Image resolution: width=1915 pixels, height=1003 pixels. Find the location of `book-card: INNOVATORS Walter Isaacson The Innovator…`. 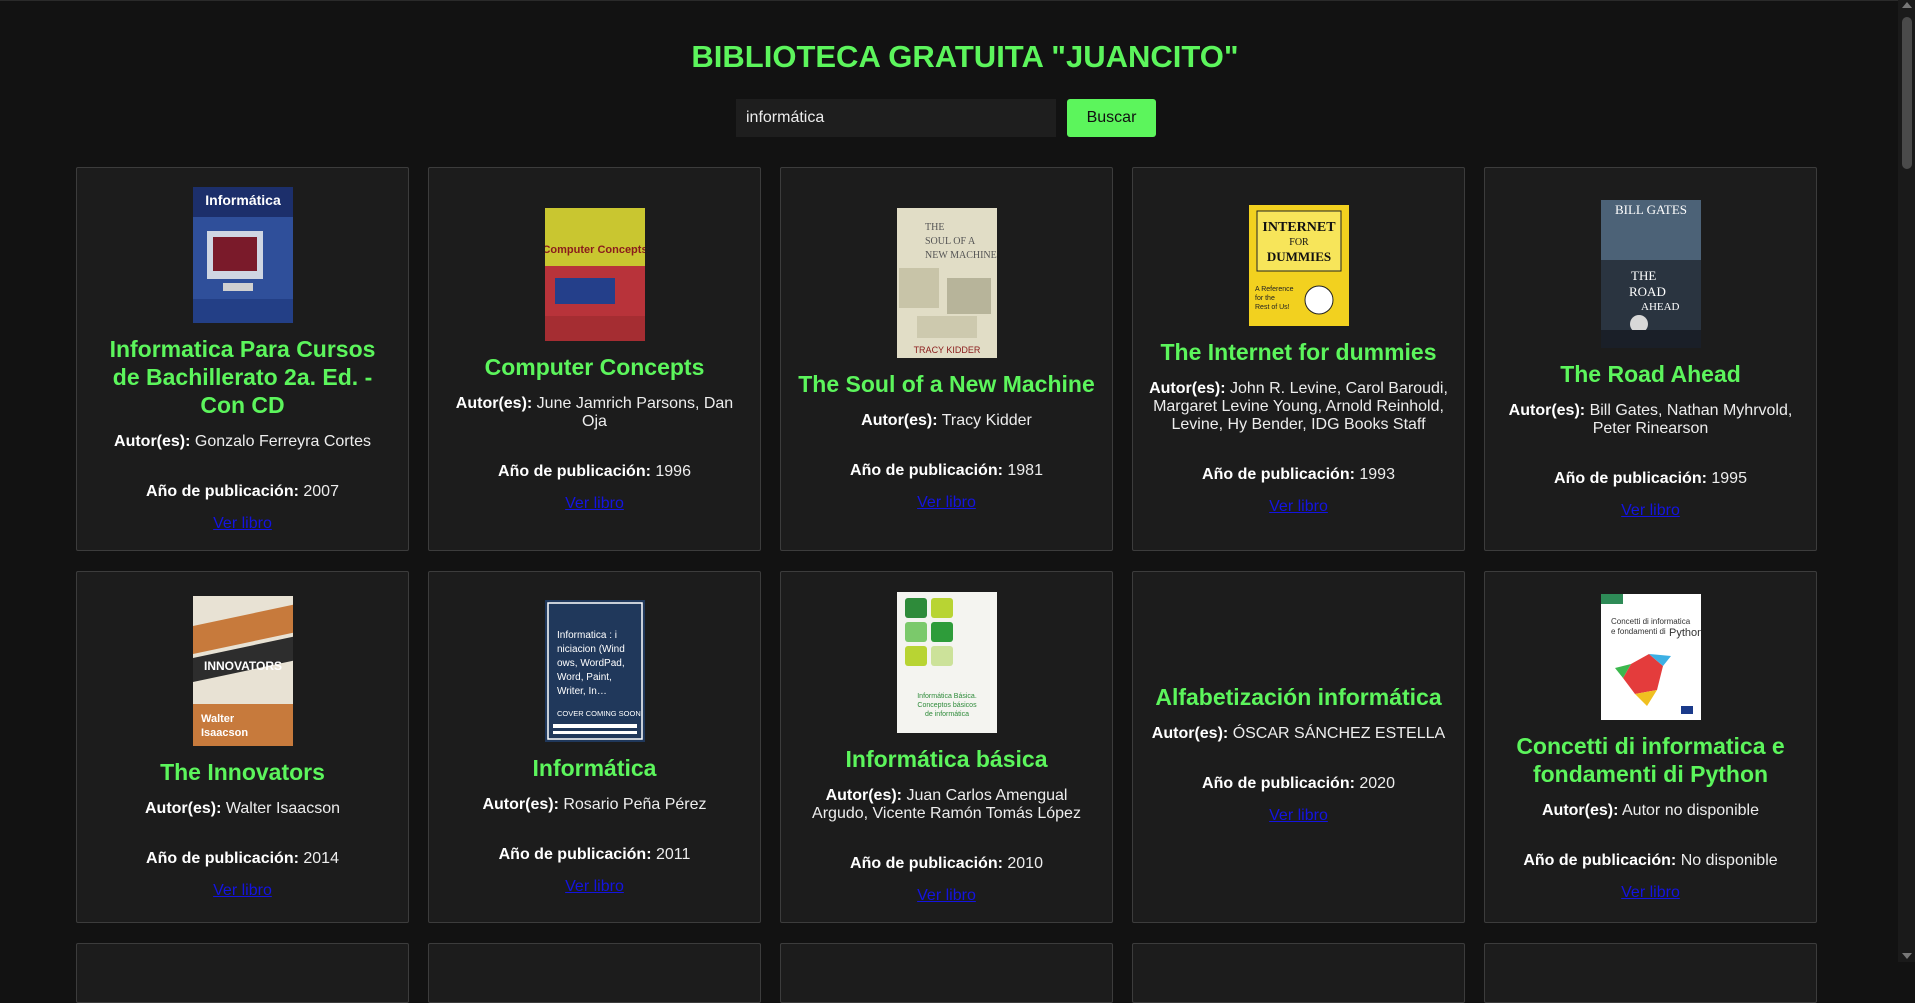

book-card: INNOVATORS Walter Isaacson The Innovator… is located at coordinates (242, 747).